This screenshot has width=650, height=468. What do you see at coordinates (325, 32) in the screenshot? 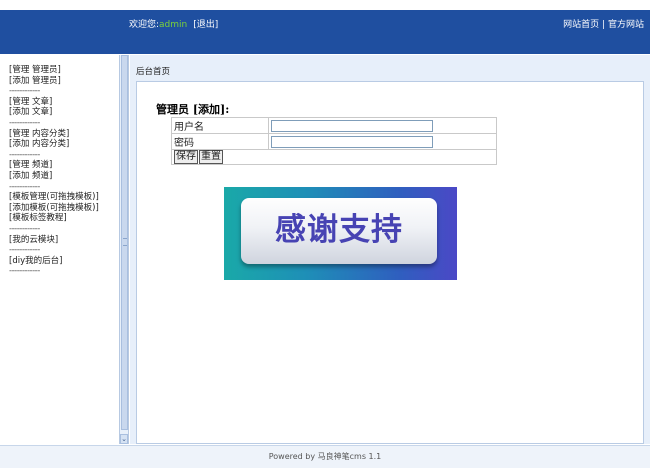
I see `top-header: 欢迎您:admin [退出] 网站首页 | 官方网站` at bounding box center [325, 32].